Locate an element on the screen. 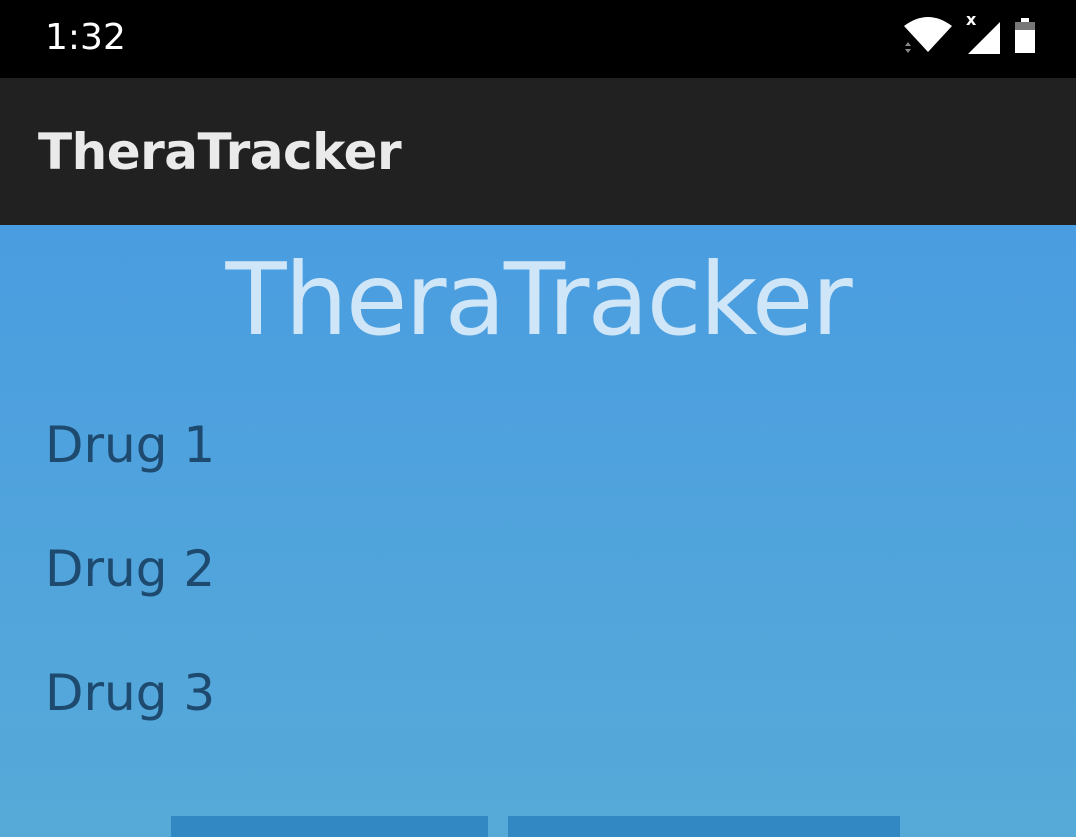 The image size is (1076, 837). app-bar-title: TheraTracker is located at coordinates (220, 152).